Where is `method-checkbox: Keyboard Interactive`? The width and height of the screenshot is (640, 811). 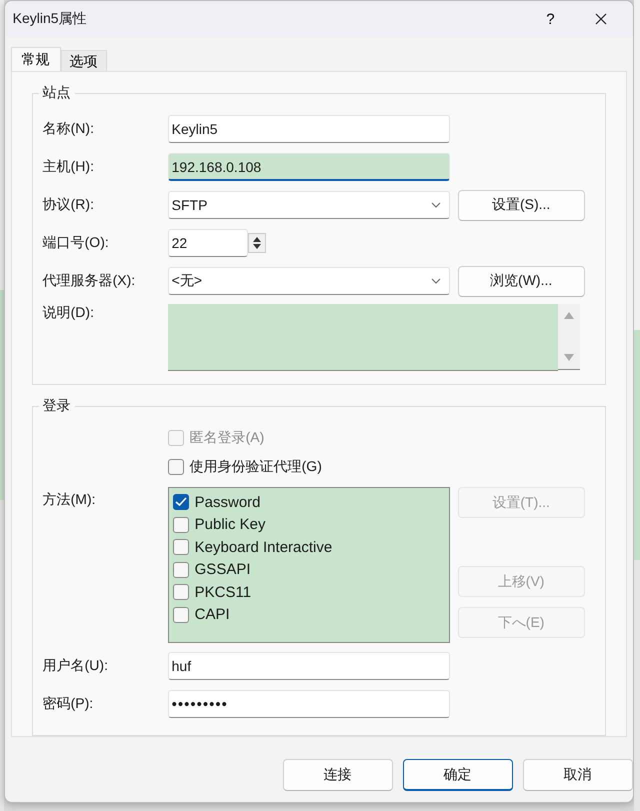
method-checkbox: Keyboard Interactive is located at coordinates (308, 547).